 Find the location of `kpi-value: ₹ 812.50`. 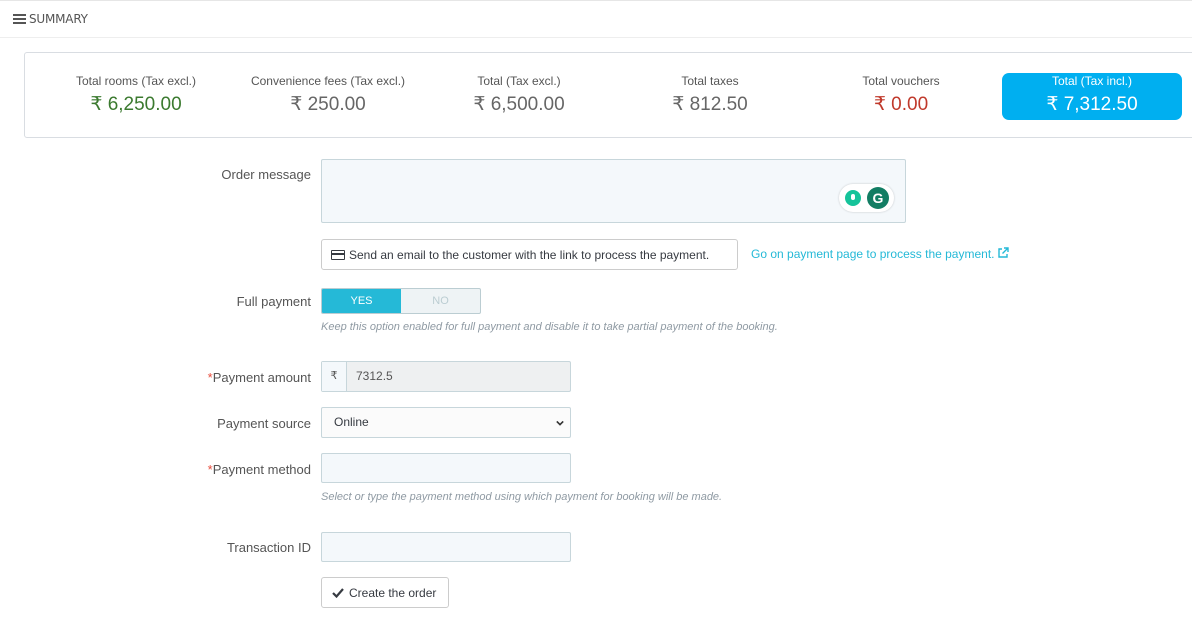

kpi-value: ₹ 812.50 is located at coordinates (710, 104).